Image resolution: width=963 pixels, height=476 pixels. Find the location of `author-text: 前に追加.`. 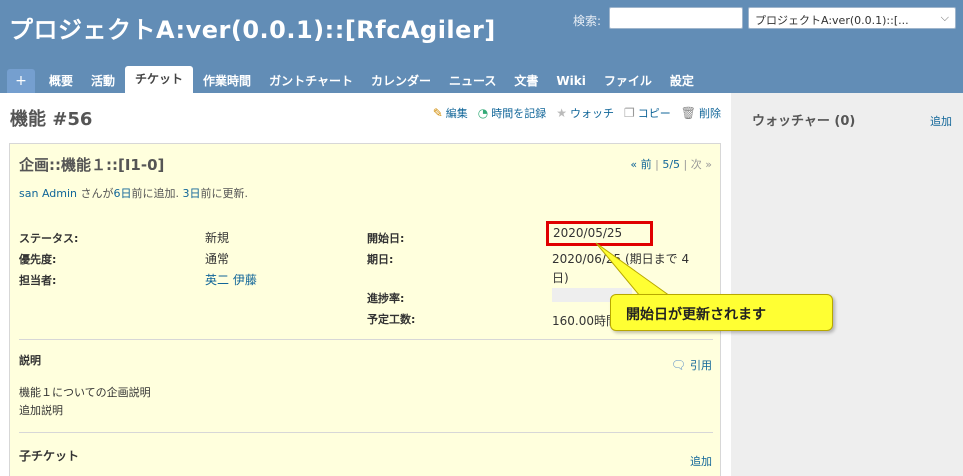

author-text: 前に追加. is located at coordinates (157, 193).